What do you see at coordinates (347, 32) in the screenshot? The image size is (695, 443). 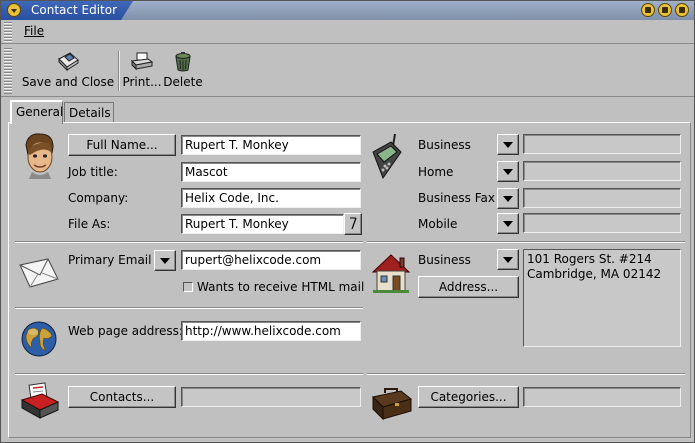 I see `menu-bar: File` at bounding box center [347, 32].